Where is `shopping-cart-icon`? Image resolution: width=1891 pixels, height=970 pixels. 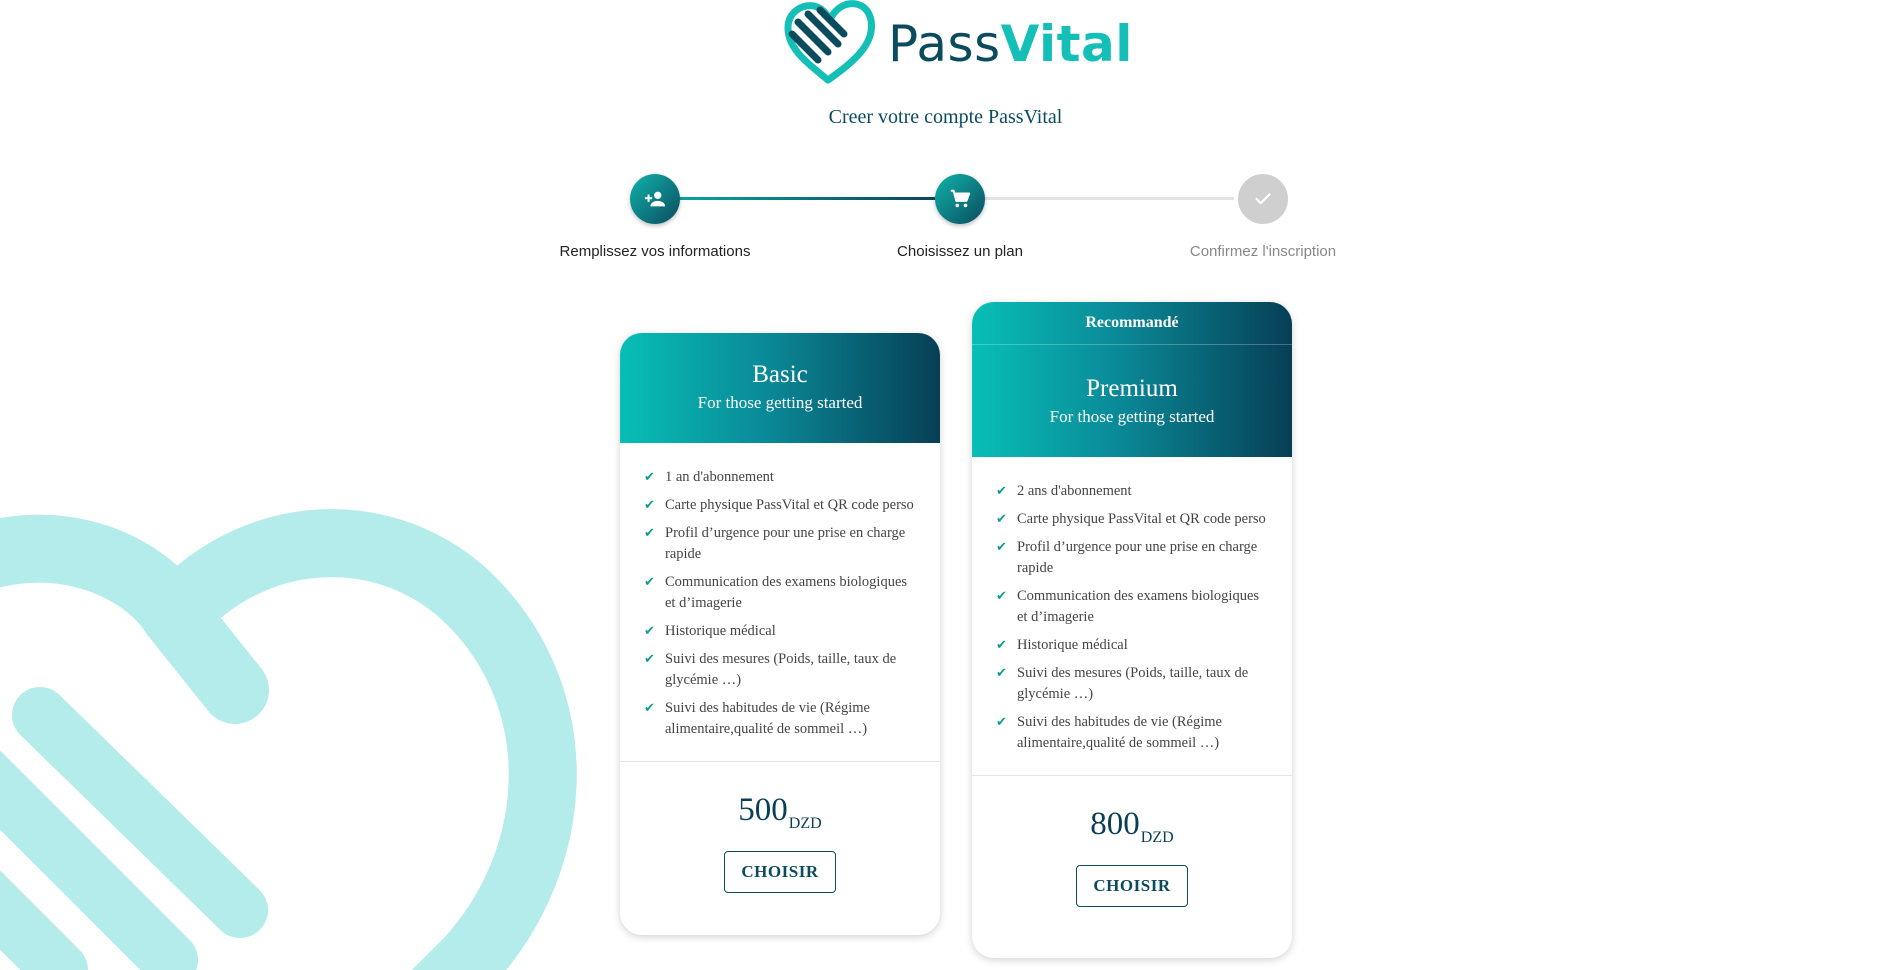 shopping-cart-icon is located at coordinates (960, 198).